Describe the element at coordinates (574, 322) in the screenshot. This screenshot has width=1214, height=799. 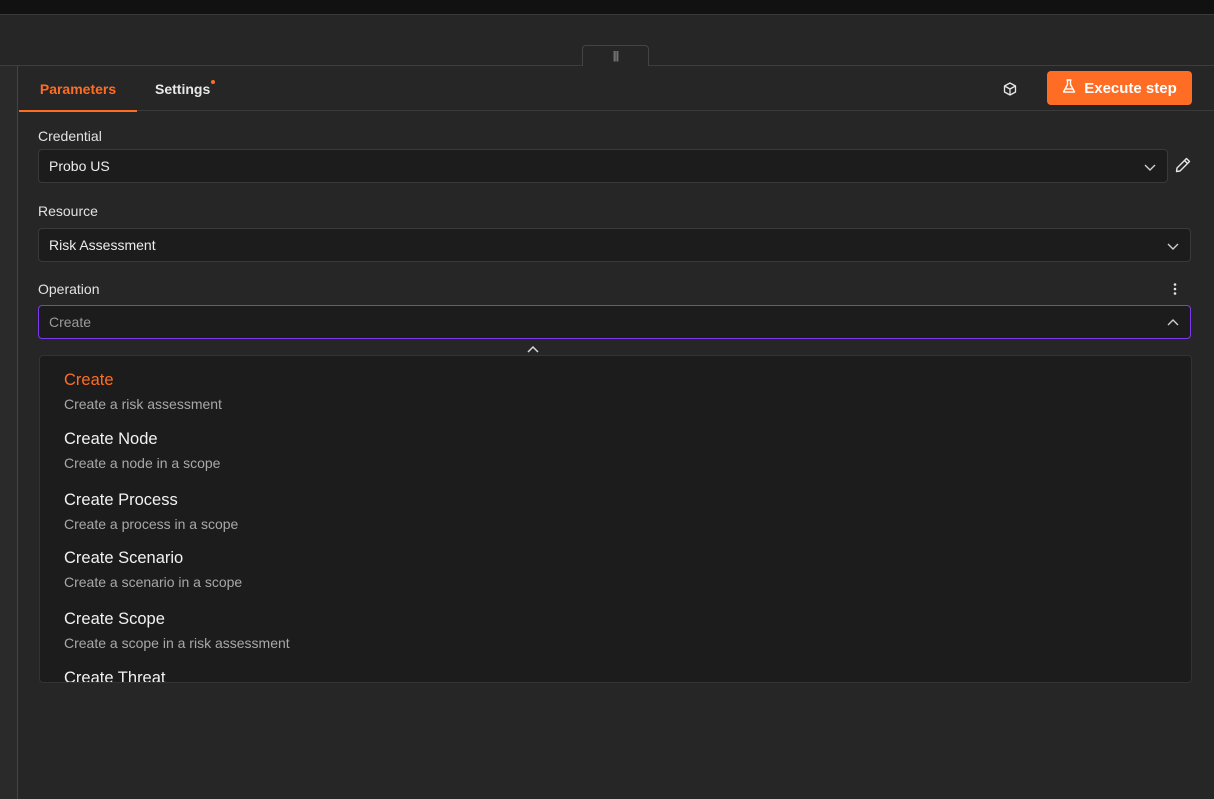
I see `operation-search-input` at that location.